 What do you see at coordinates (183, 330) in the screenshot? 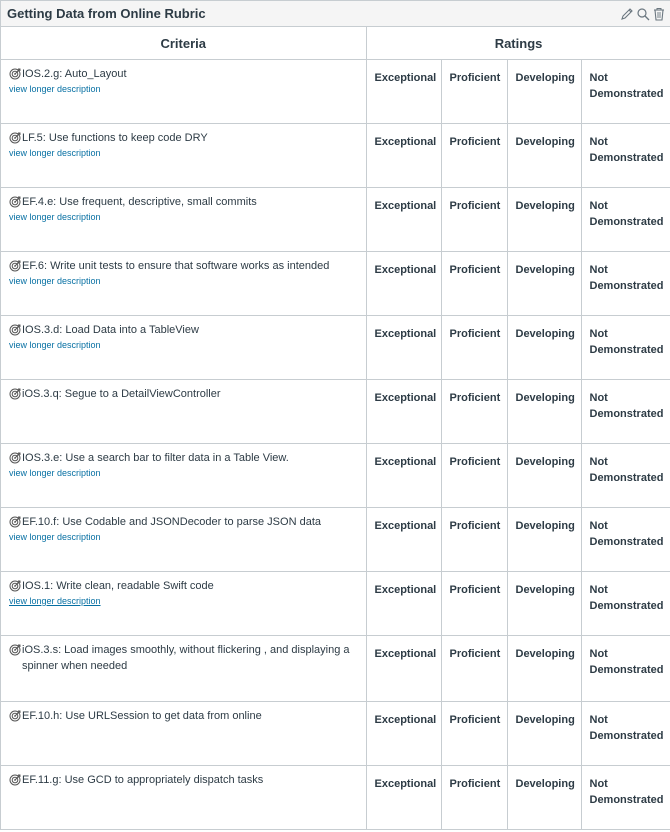
I see `criterion-line: IOS.3.d: Load Data into a TableView` at bounding box center [183, 330].